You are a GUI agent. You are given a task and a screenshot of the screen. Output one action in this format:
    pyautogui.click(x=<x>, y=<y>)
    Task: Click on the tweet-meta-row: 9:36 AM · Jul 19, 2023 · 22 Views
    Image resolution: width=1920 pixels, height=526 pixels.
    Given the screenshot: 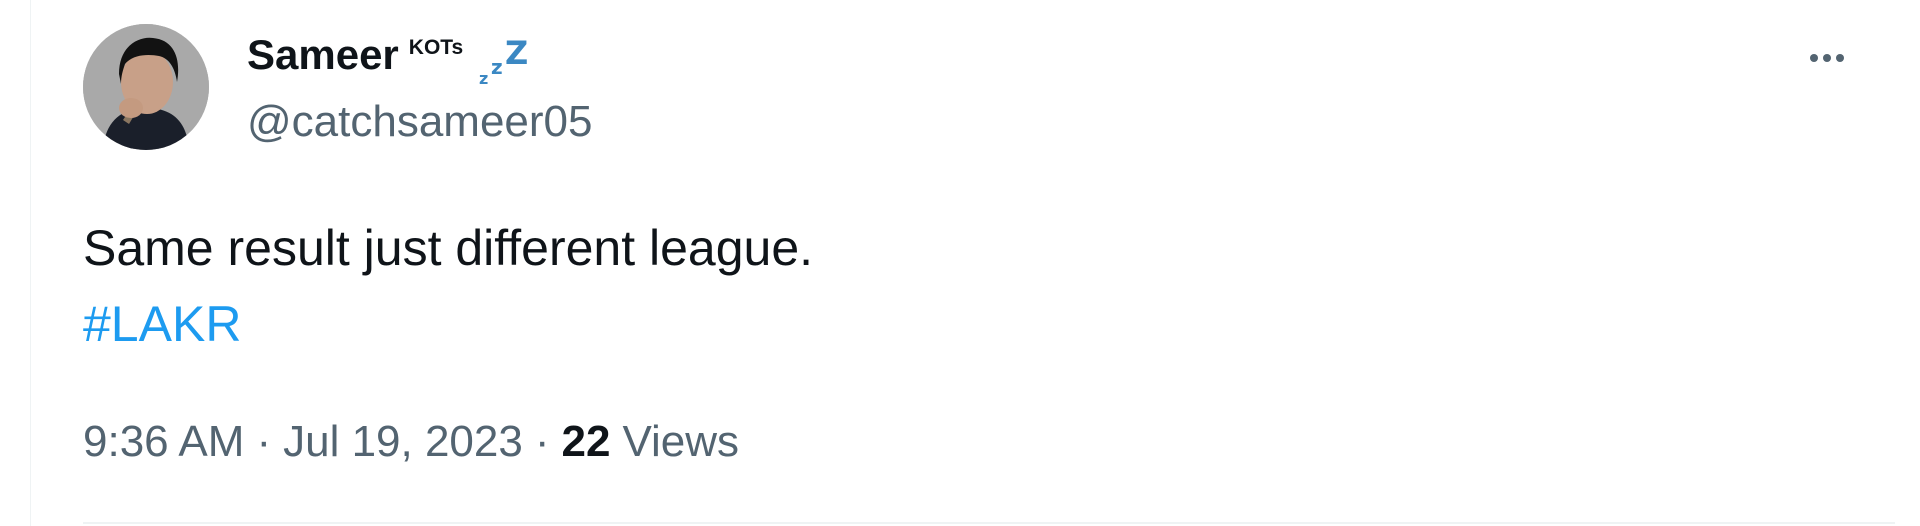 What is the action you would take?
    pyautogui.click(x=411, y=442)
    